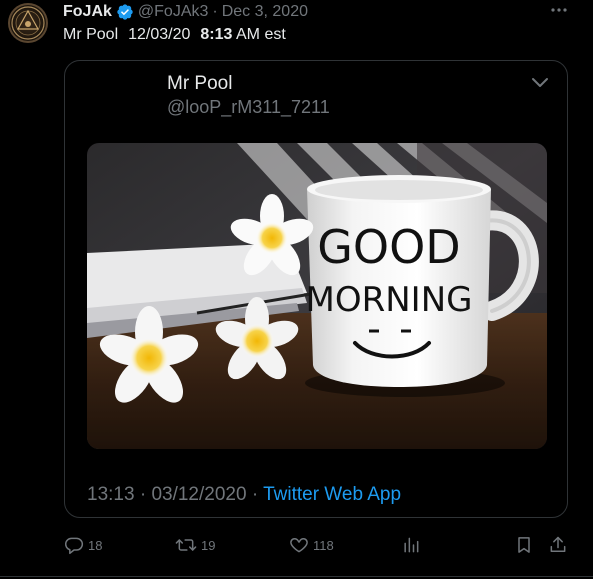 Image resolution: width=593 pixels, height=579 pixels. I want to click on chevron-down-icon, so click(540, 83).